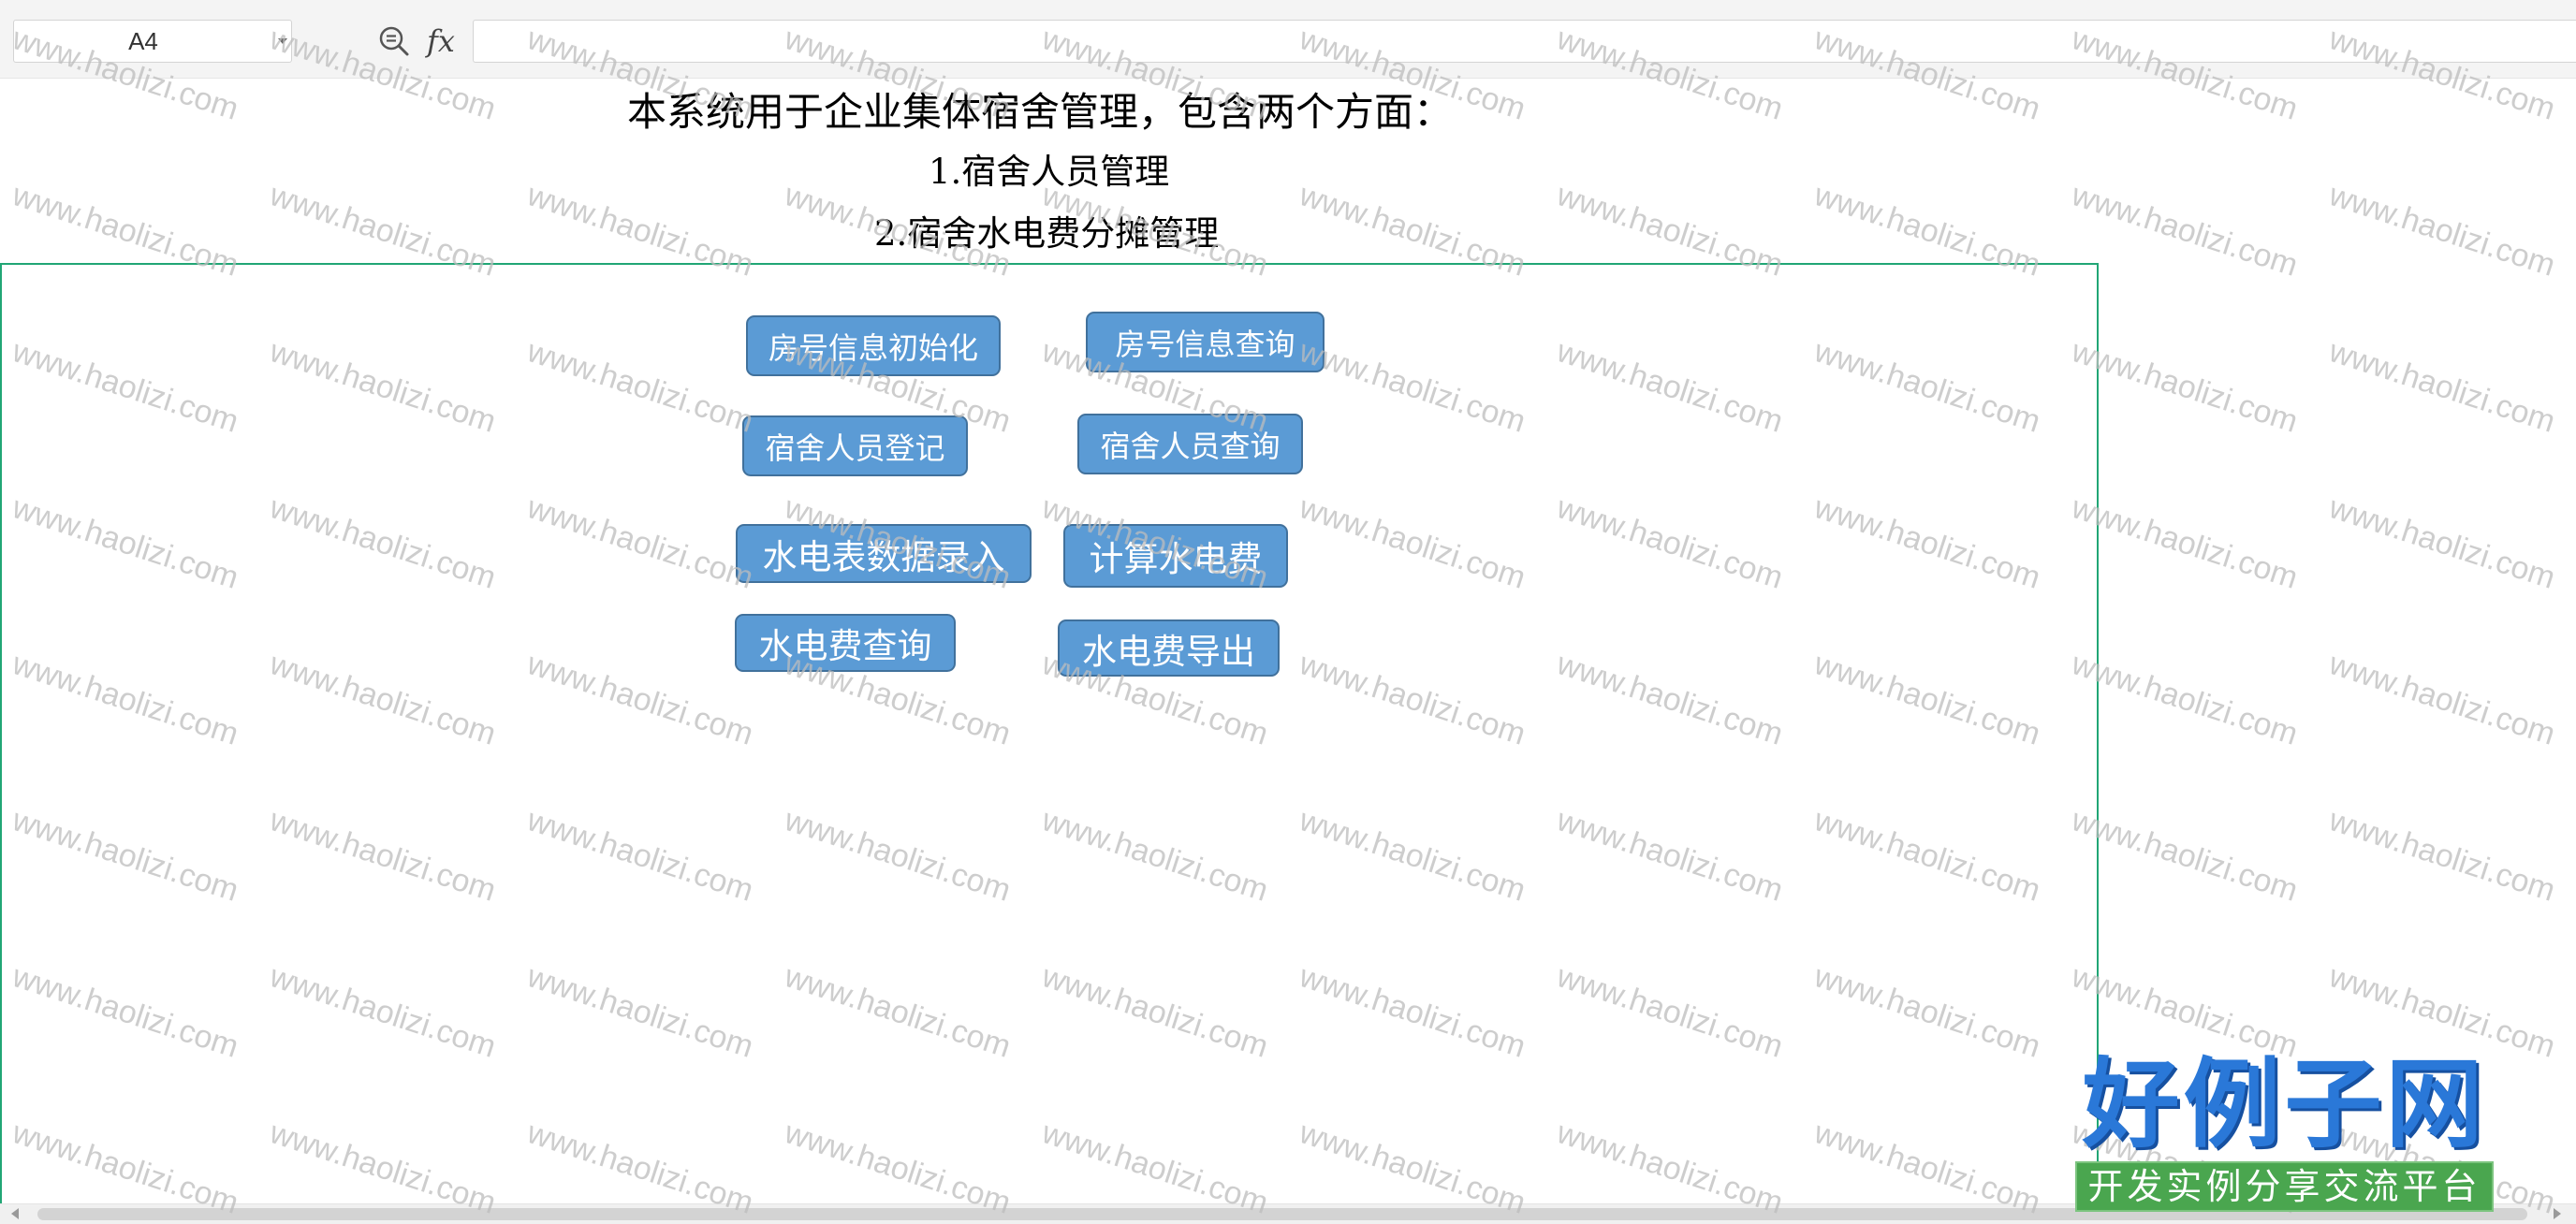 This screenshot has height=1224, width=2576. I want to click on utility-fee-query-button: 水电费查询, so click(845, 643).